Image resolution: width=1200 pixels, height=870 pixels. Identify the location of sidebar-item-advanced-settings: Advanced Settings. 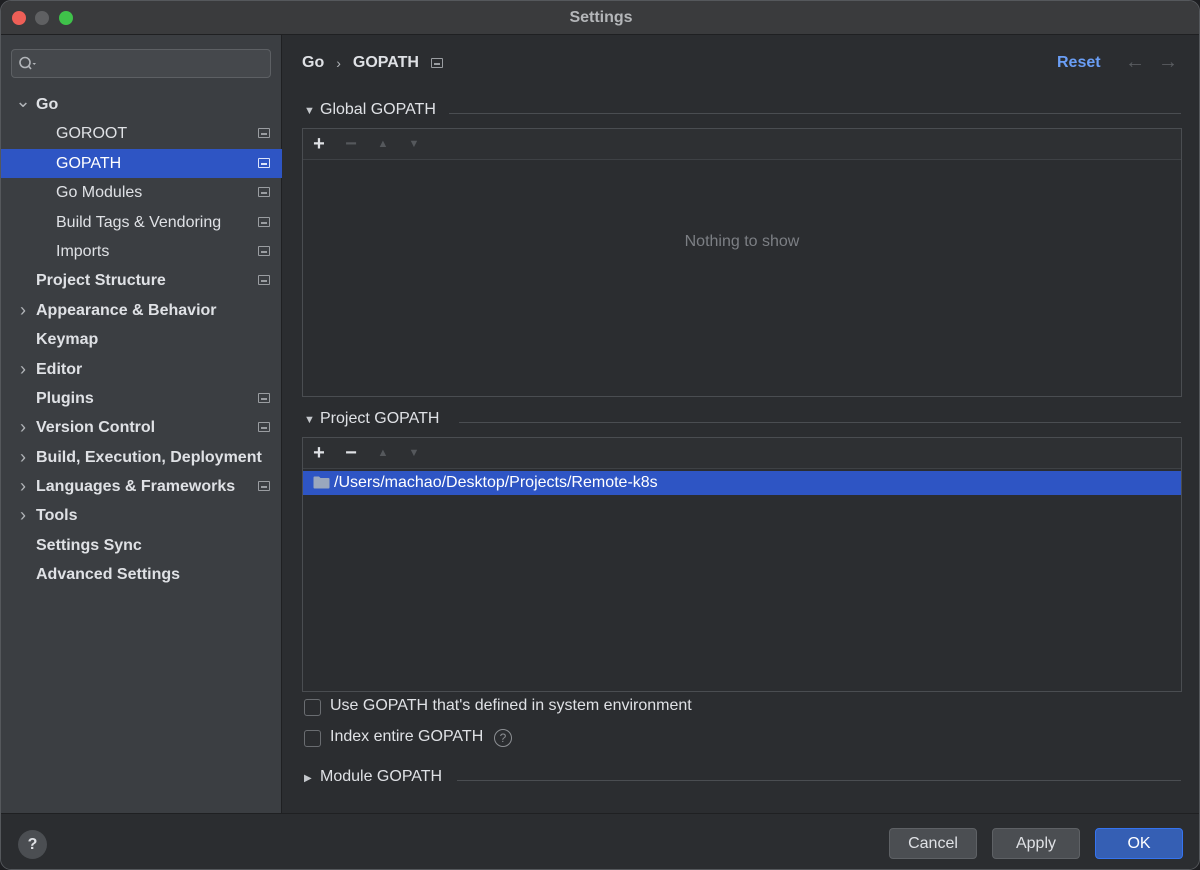
(141, 574).